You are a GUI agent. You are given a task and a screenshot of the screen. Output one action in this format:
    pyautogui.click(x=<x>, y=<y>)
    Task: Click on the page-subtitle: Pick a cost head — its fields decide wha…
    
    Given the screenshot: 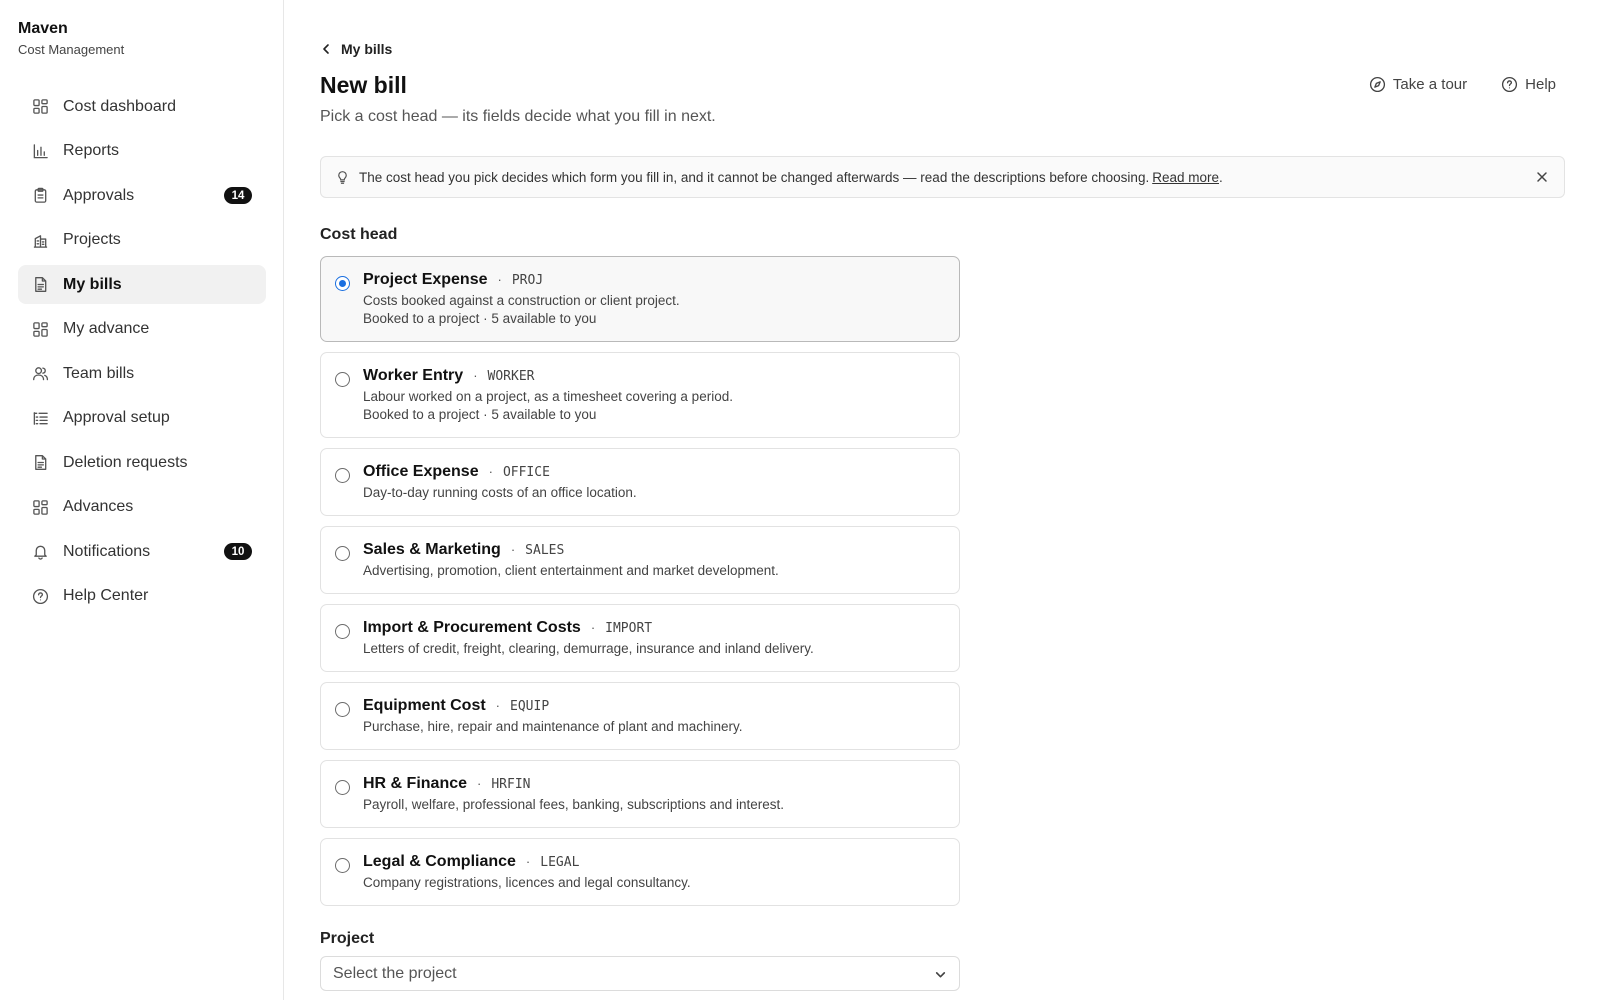 What is the action you would take?
    pyautogui.click(x=518, y=116)
    